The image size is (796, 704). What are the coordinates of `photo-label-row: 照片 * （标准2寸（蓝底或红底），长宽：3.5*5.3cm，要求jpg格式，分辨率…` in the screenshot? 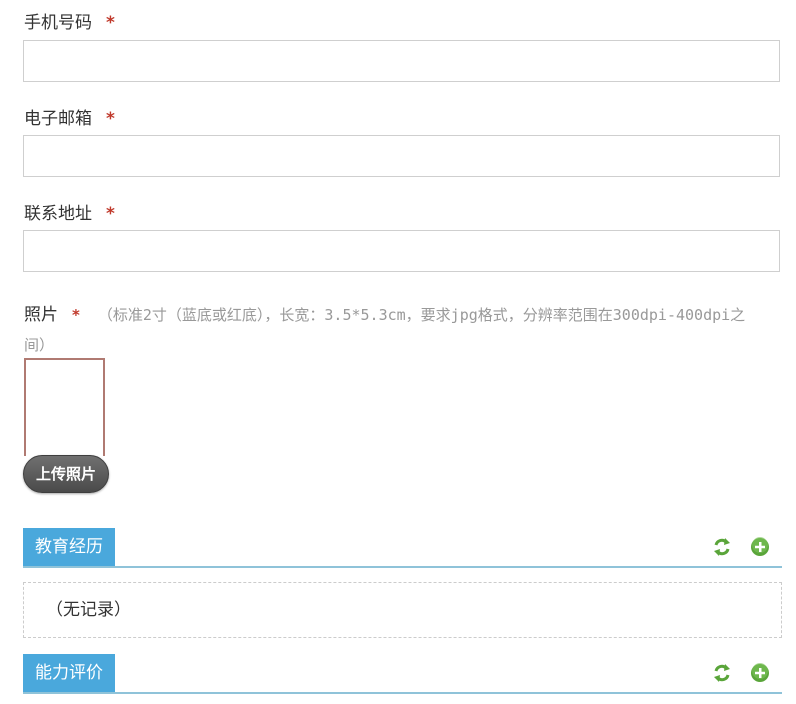 It's located at (394, 330).